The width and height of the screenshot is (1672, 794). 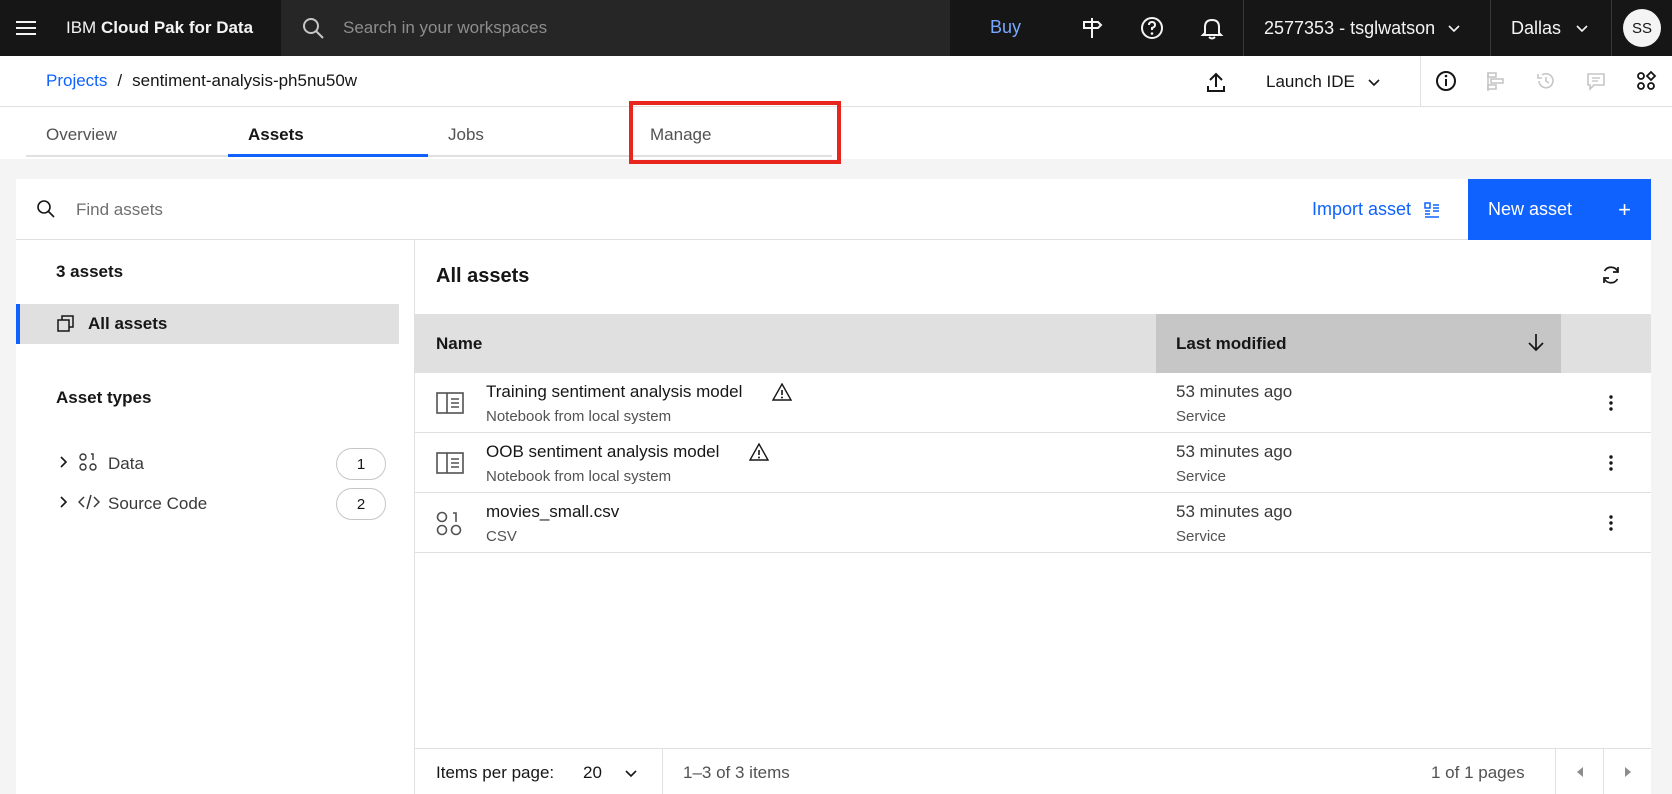 What do you see at coordinates (245, 80) in the screenshot?
I see `breadcrumb-current: sentiment-analysis-ph5nu50w` at bounding box center [245, 80].